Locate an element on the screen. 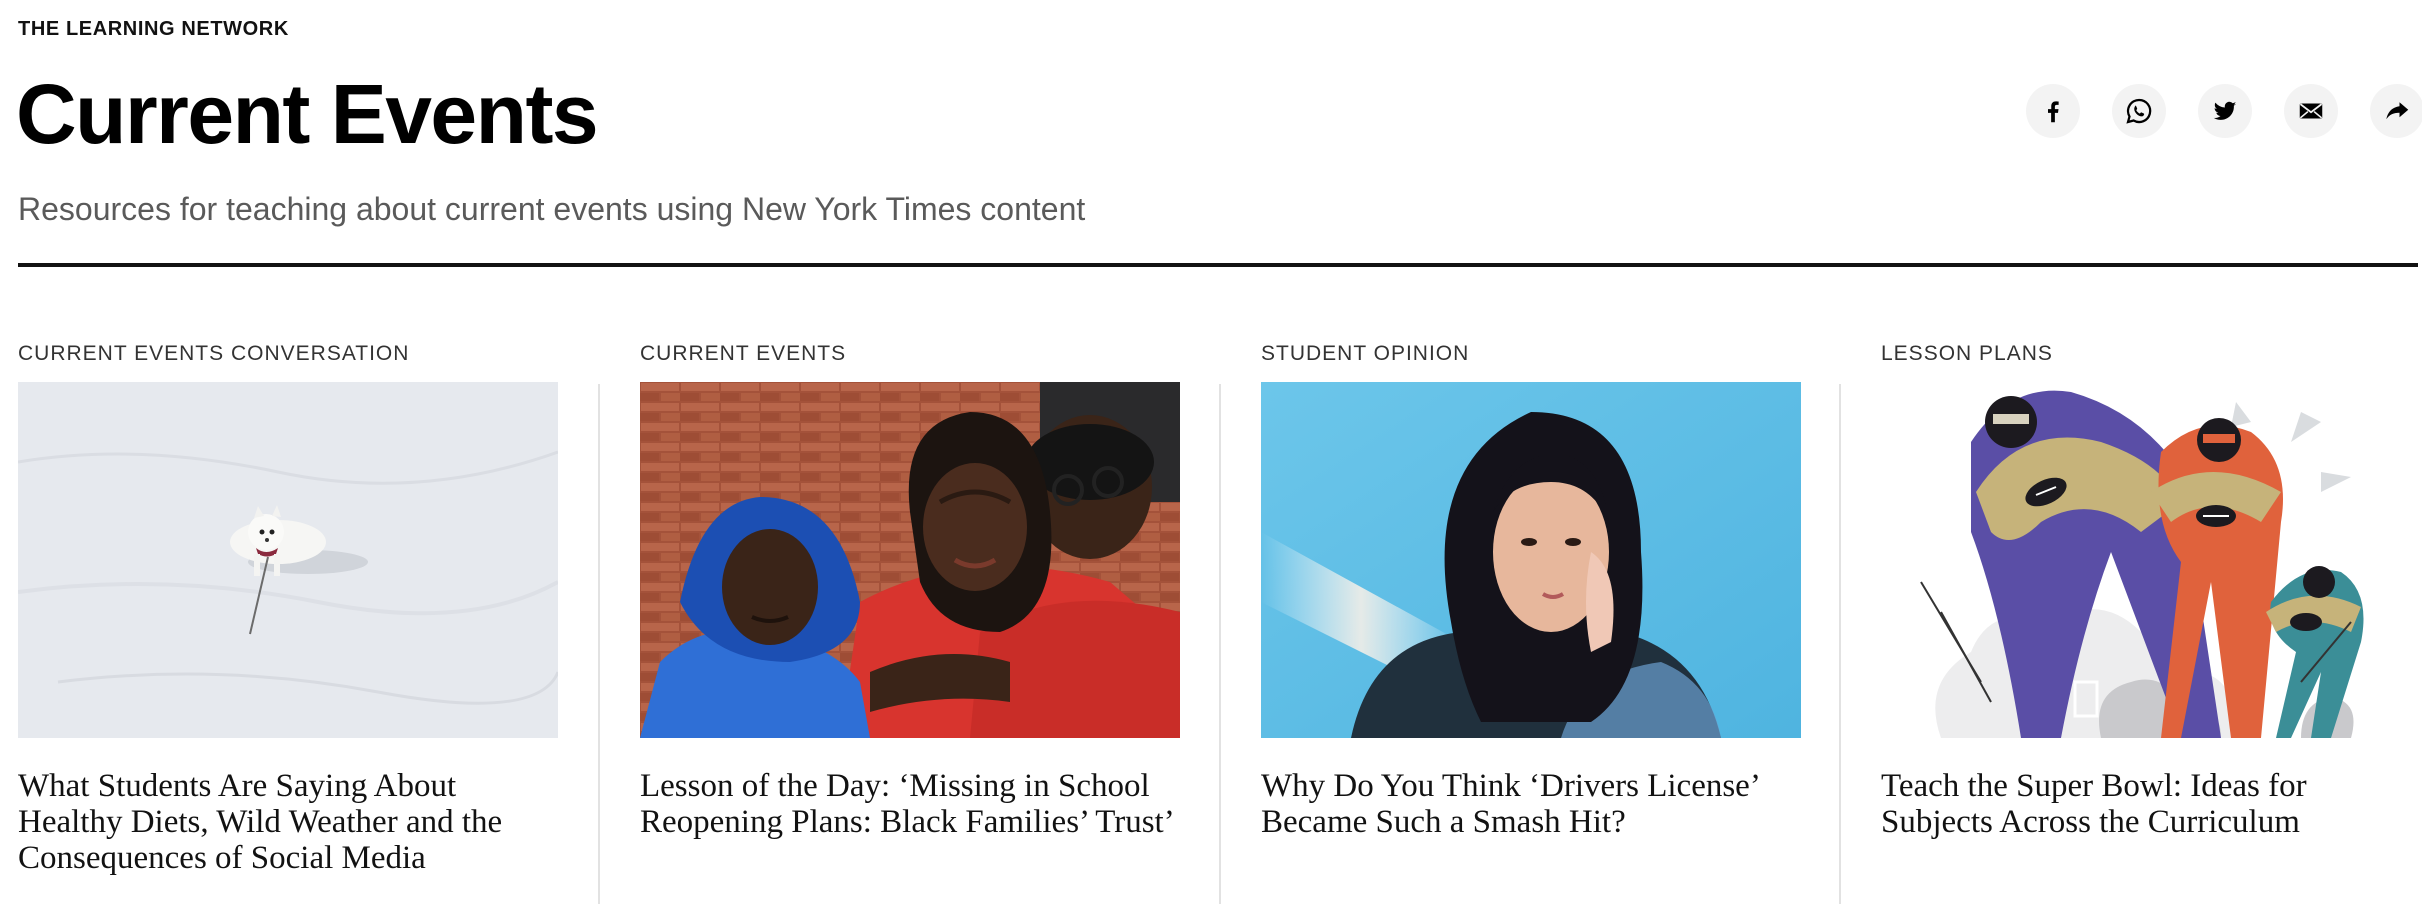 This screenshot has height=904, width=2422. facebook-icon is located at coordinates (2053, 112).